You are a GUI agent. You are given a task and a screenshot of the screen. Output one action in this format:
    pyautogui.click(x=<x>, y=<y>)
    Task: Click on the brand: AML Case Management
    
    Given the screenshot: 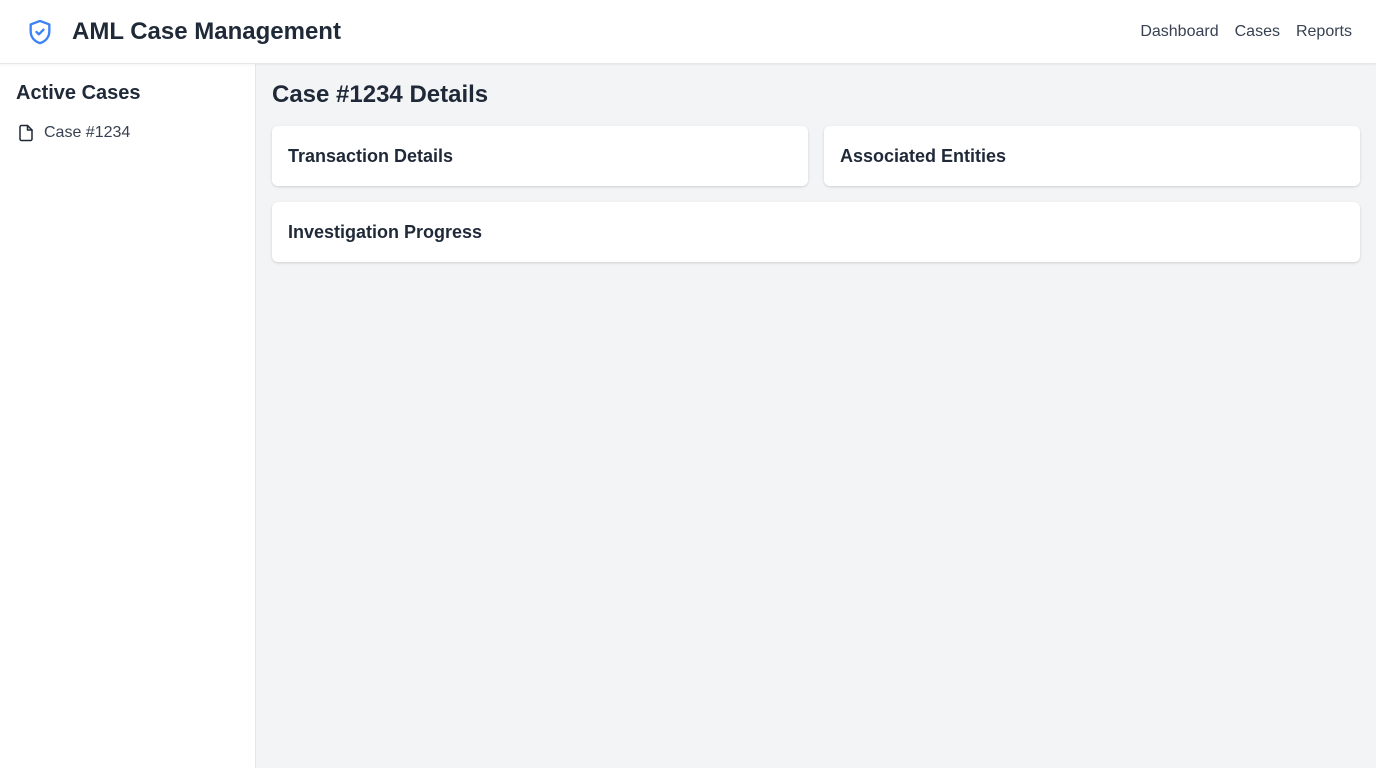 What is the action you would take?
    pyautogui.click(x=182, y=32)
    